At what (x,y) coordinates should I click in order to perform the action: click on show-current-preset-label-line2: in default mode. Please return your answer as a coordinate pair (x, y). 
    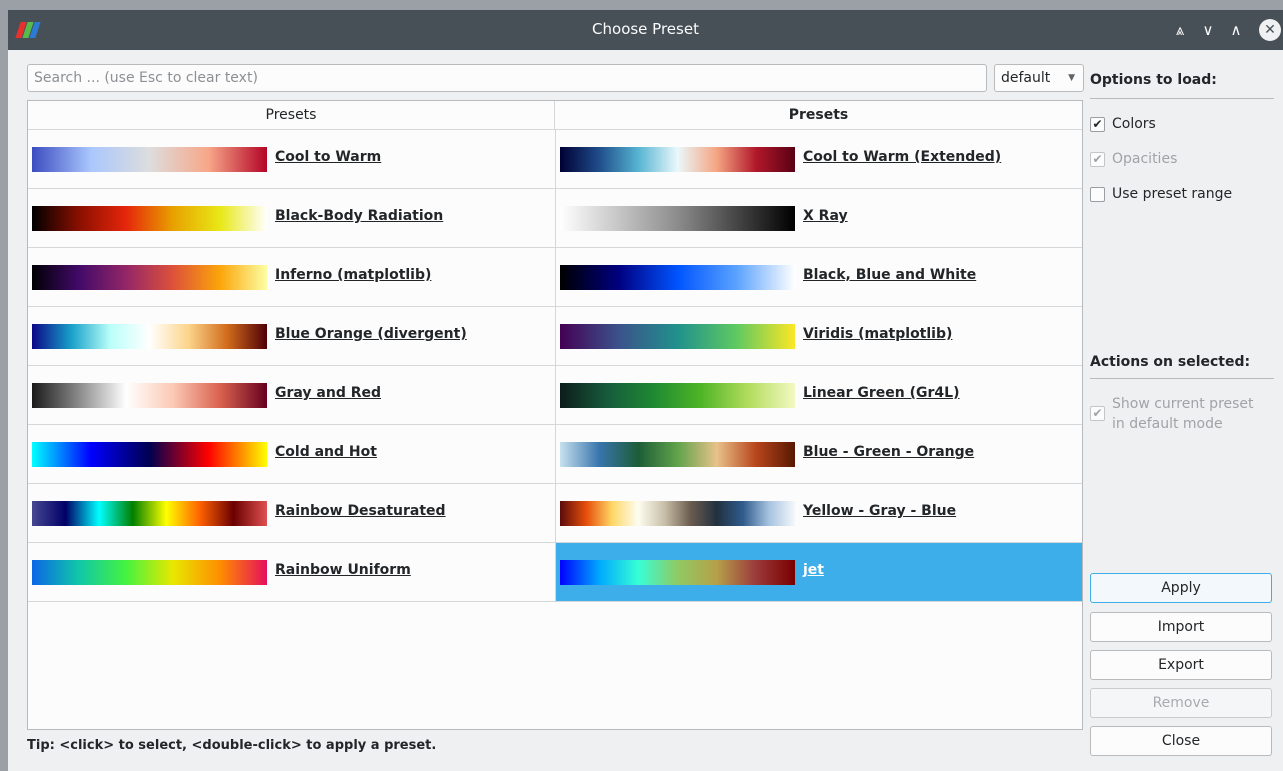
    Looking at the image, I should click on (1167, 424).